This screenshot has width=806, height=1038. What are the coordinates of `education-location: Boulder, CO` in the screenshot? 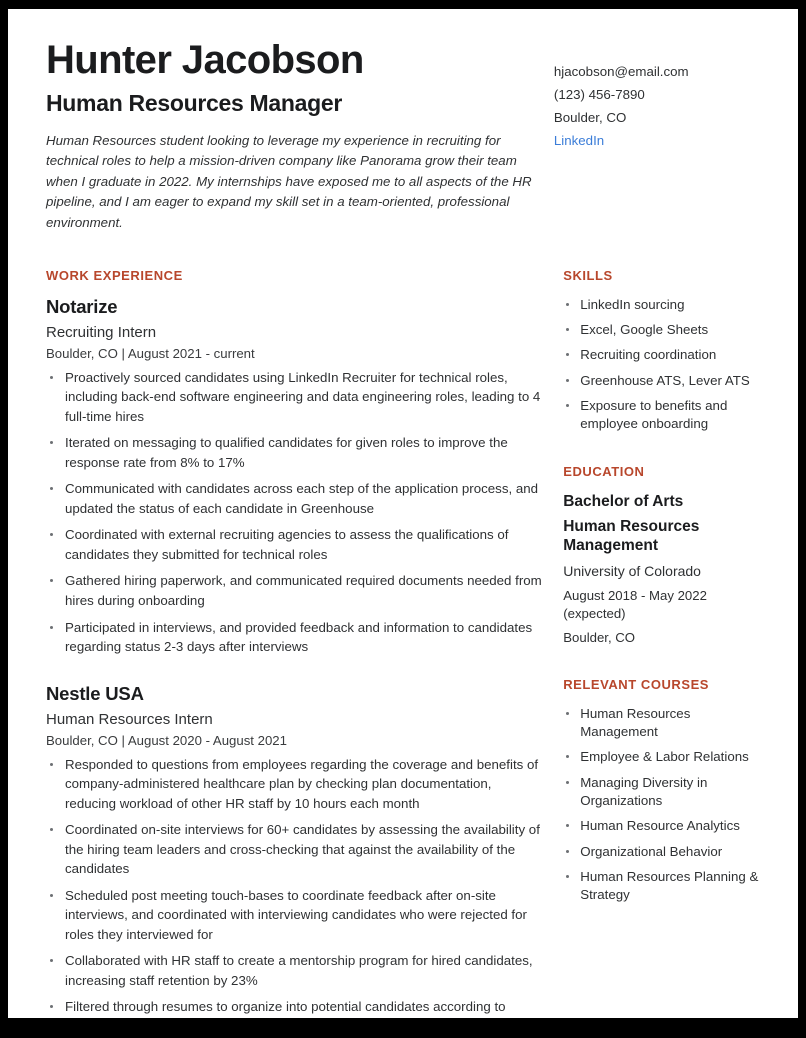 It's located at (599, 637).